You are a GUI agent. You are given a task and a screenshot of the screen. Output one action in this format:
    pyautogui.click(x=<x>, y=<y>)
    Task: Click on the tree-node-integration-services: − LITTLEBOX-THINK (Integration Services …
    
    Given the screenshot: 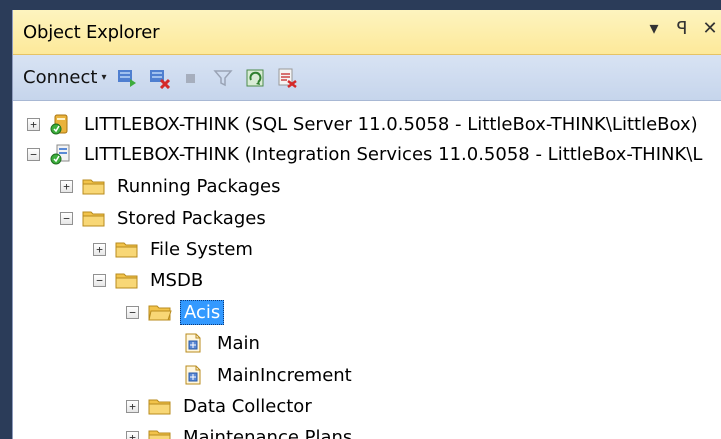 What is the action you would take?
    pyautogui.click(x=366, y=154)
    